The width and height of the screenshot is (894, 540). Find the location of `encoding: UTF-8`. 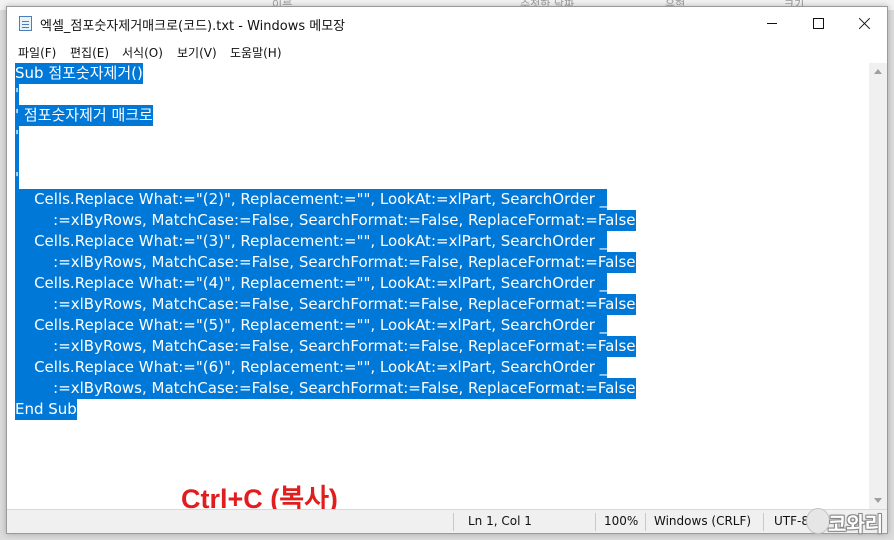

encoding: UTF-8 is located at coordinates (791, 521).